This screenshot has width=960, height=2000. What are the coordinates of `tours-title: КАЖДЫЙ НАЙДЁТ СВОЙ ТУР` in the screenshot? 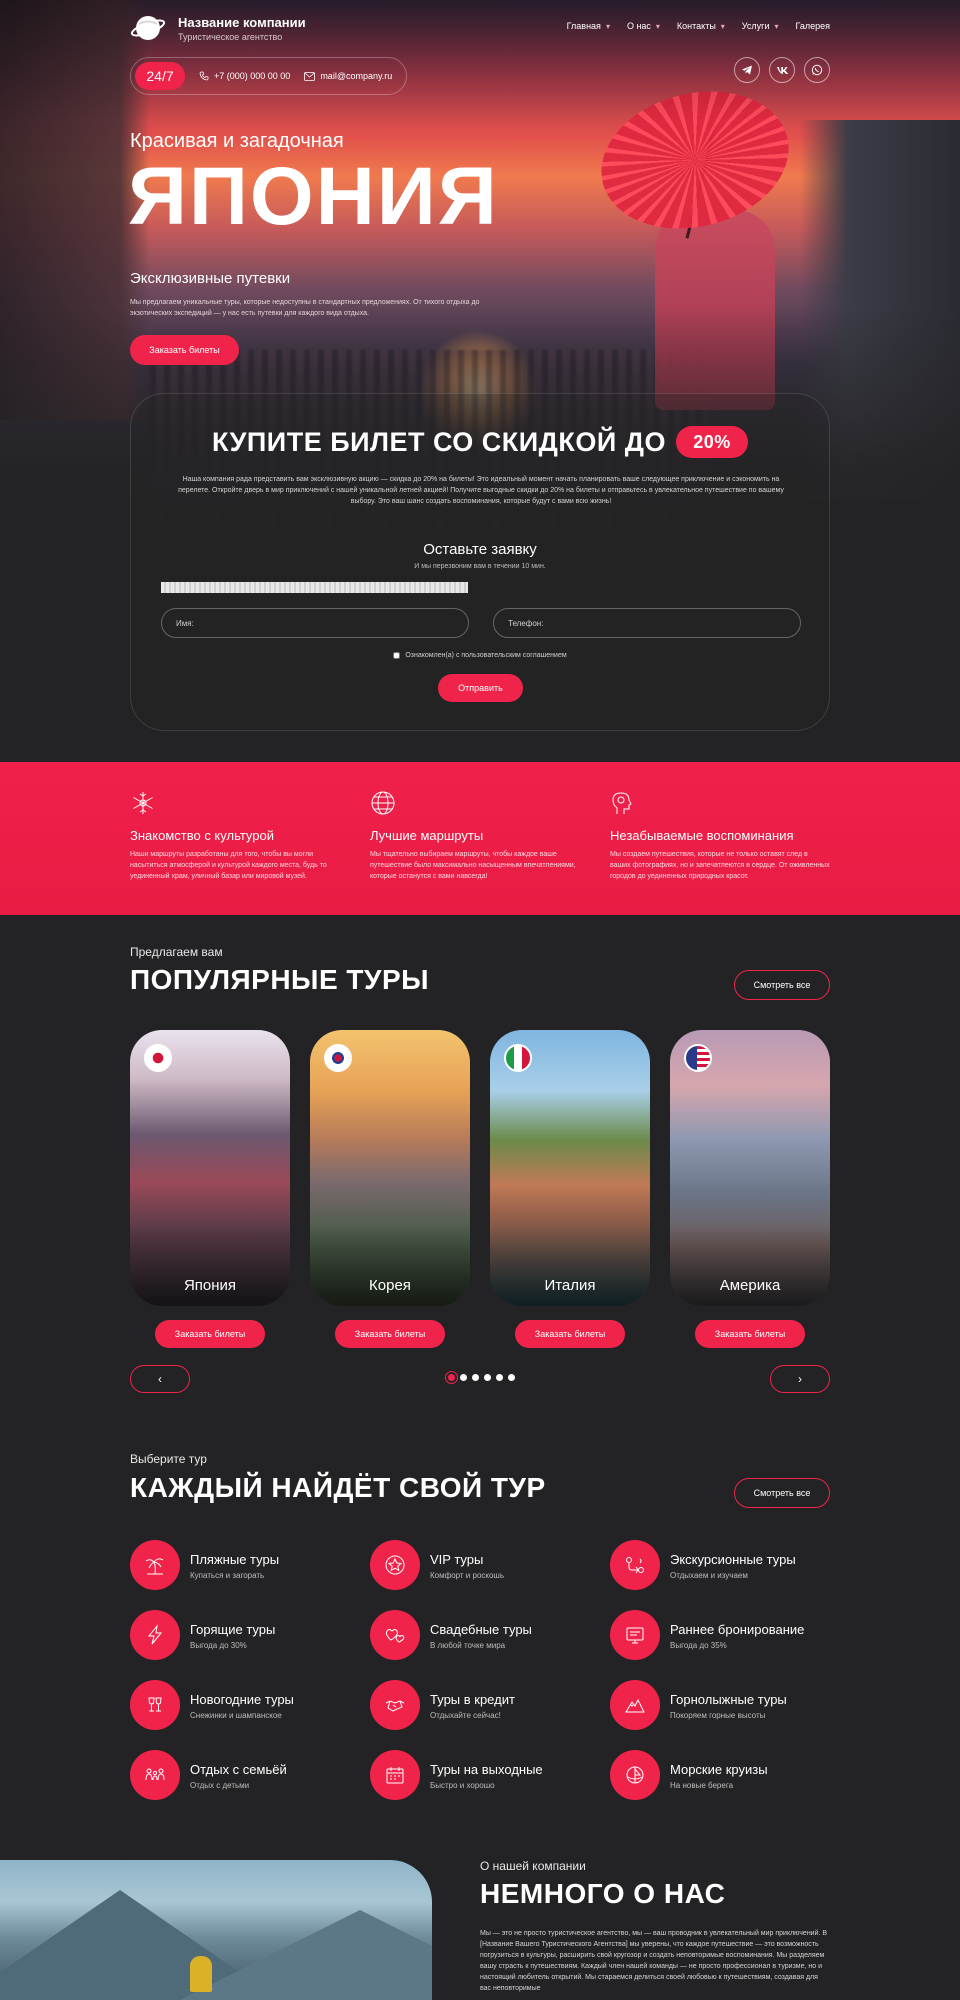 It's located at (338, 1487).